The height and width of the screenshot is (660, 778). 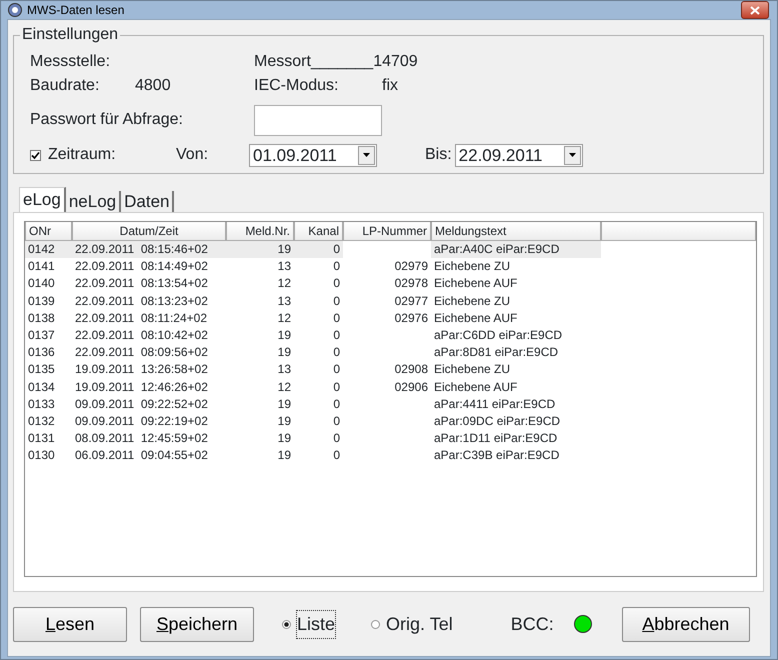 I want to click on table-cell-text: 02908, so click(x=411, y=369).